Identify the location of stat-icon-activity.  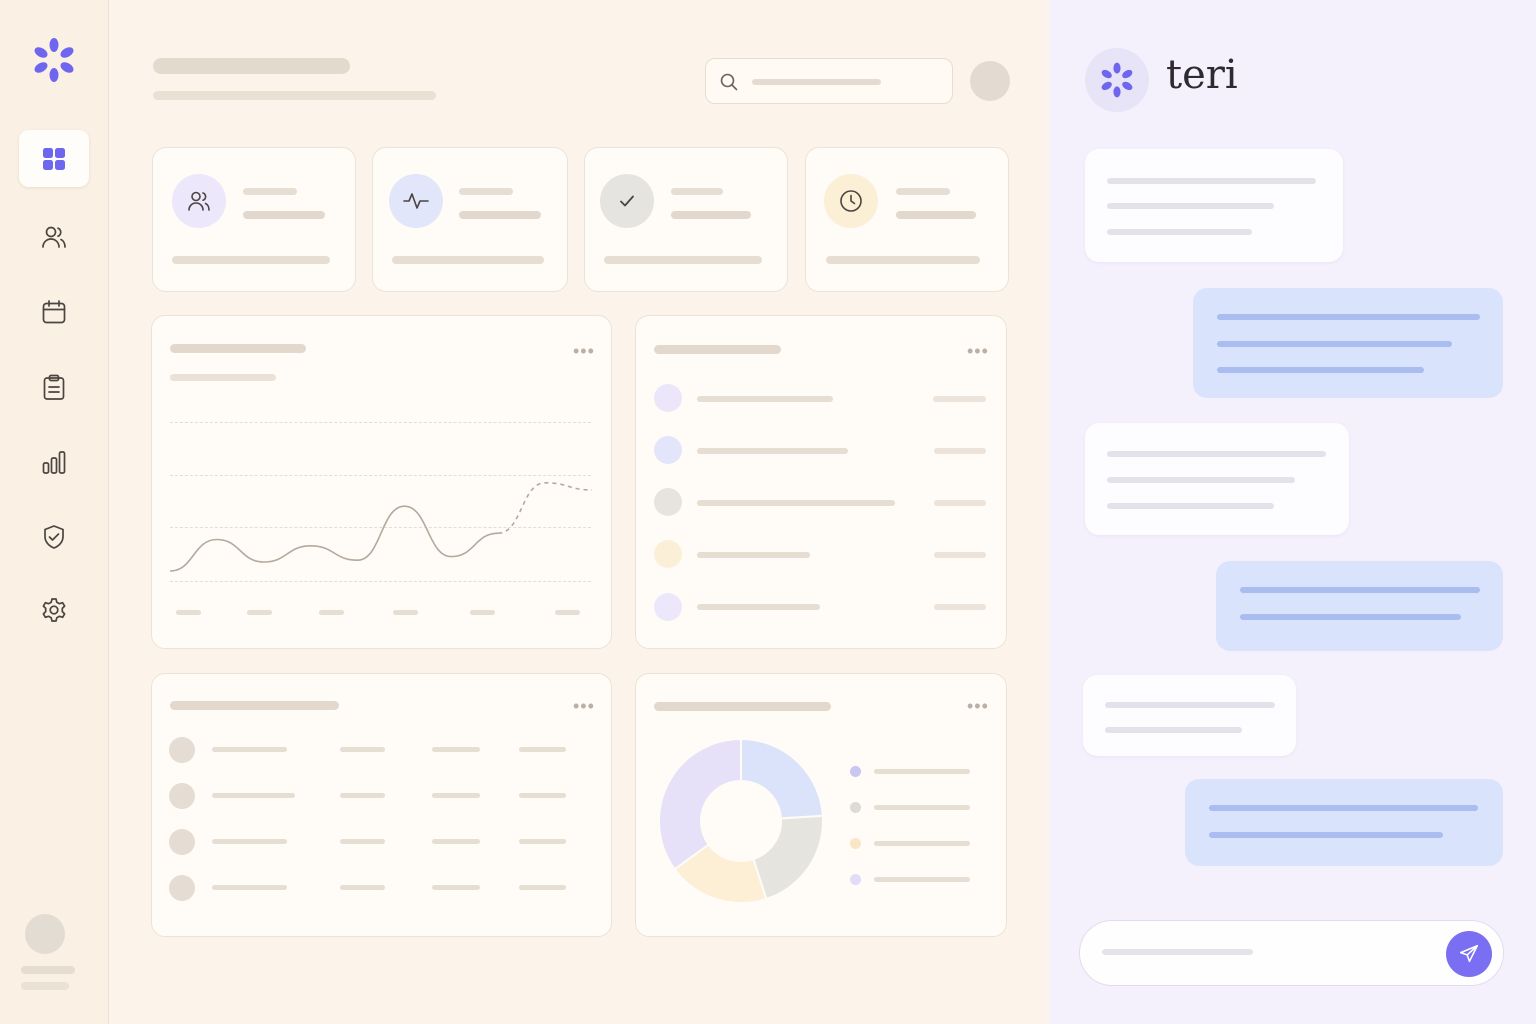
(416, 201).